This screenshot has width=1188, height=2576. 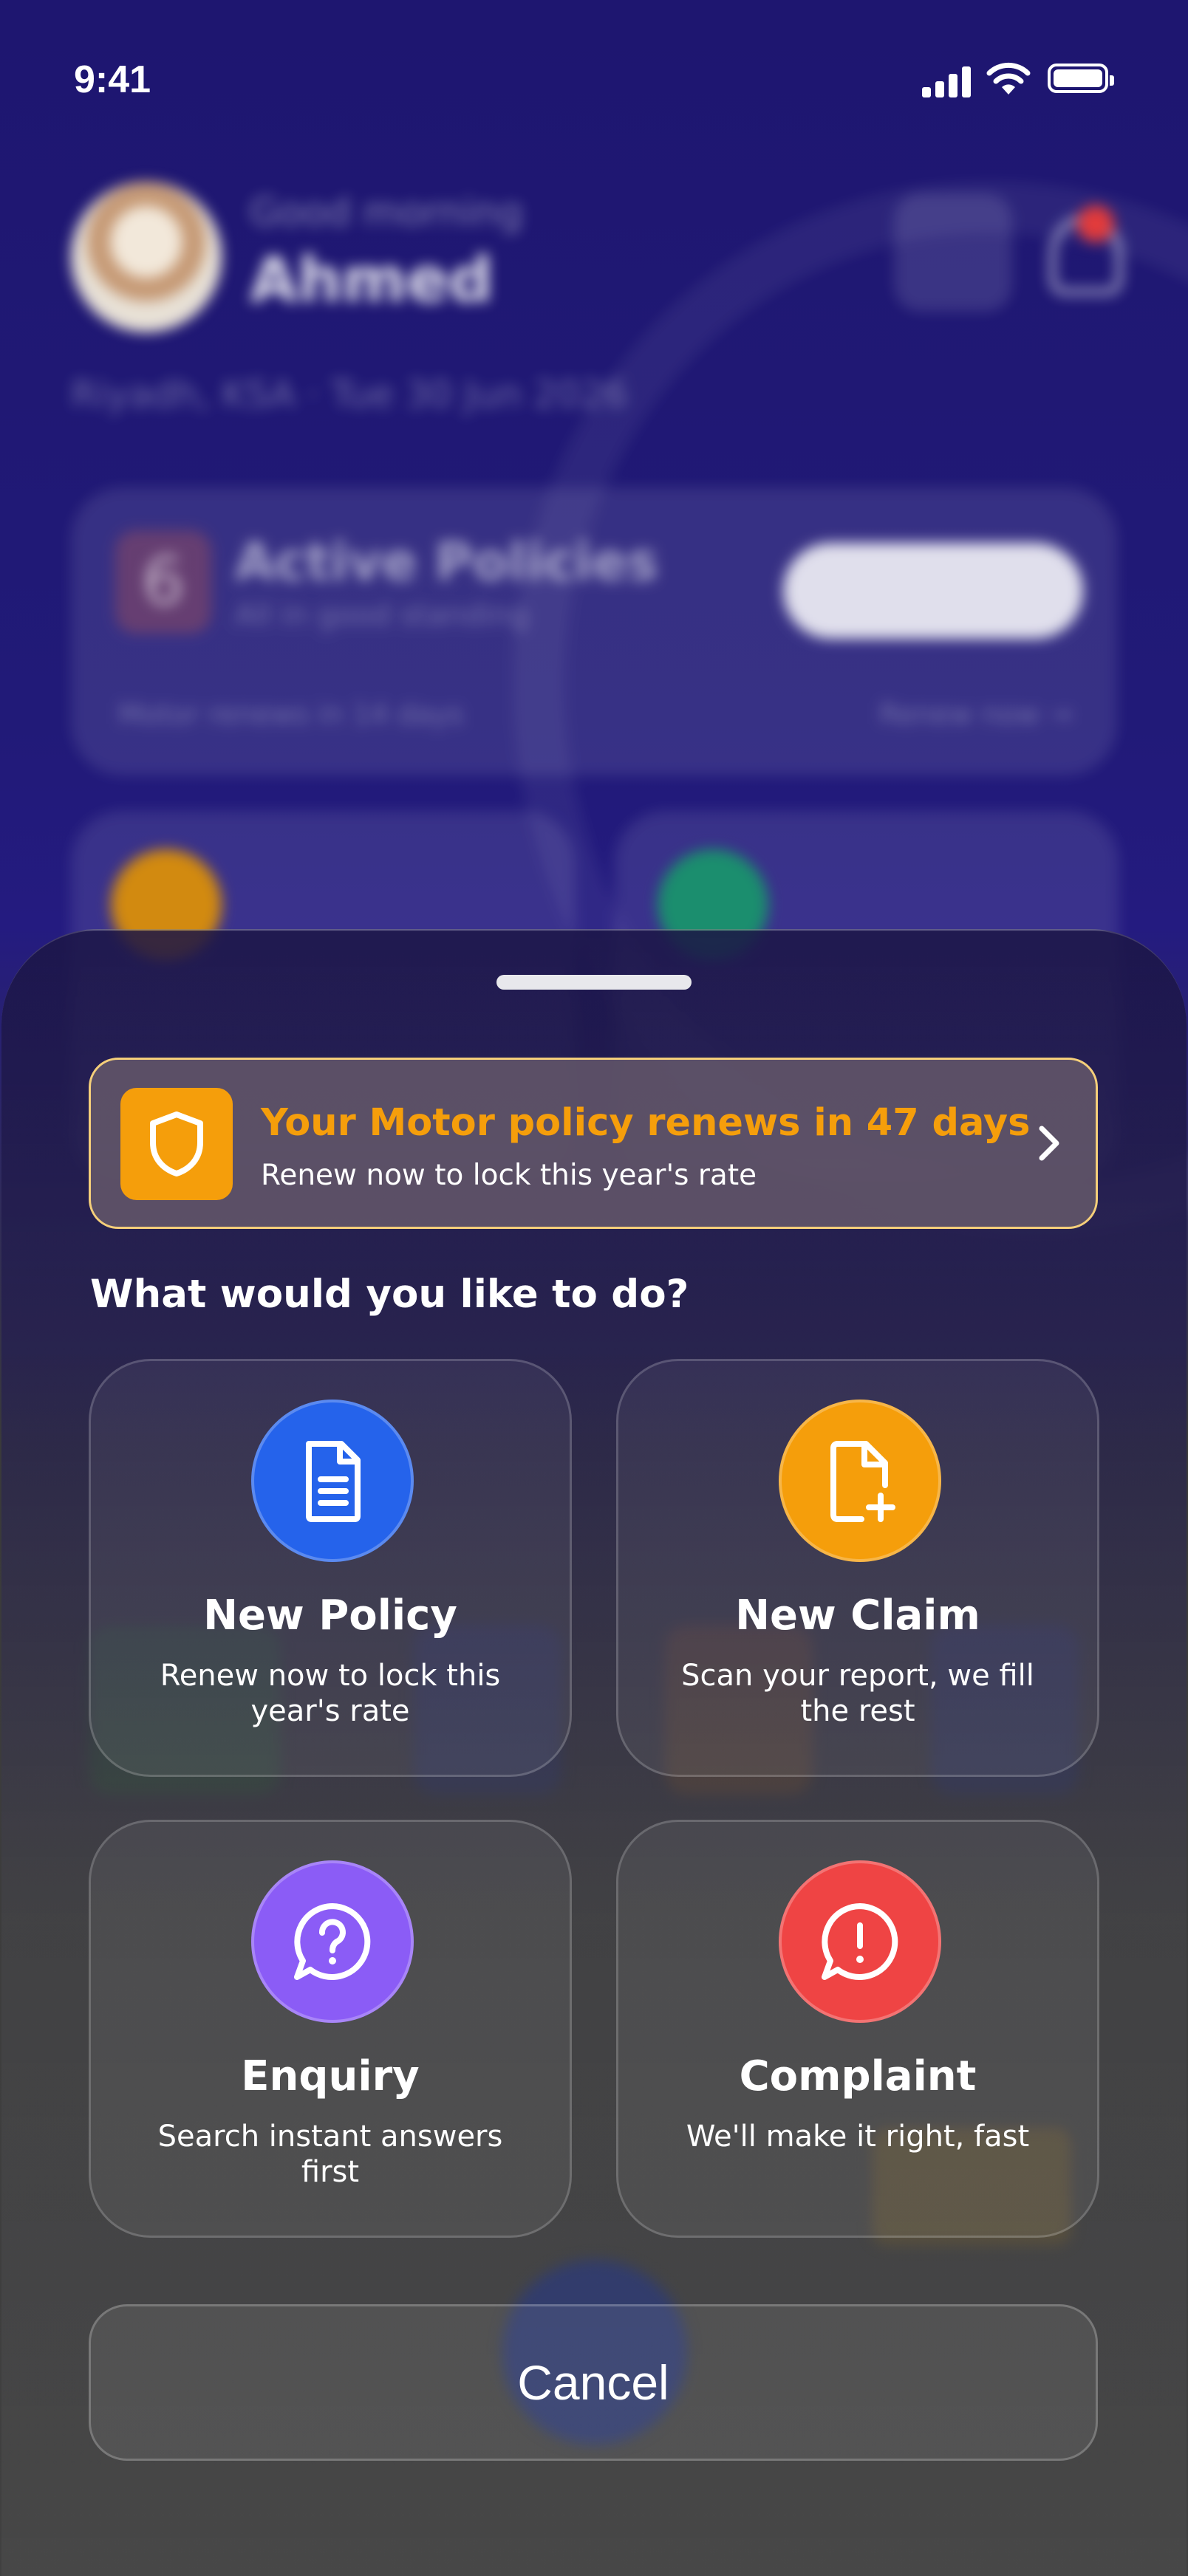 What do you see at coordinates (389, 1294) in the screenshot?
I see `section-heading: What would you like to do?` at bounding box center [389, 1294].